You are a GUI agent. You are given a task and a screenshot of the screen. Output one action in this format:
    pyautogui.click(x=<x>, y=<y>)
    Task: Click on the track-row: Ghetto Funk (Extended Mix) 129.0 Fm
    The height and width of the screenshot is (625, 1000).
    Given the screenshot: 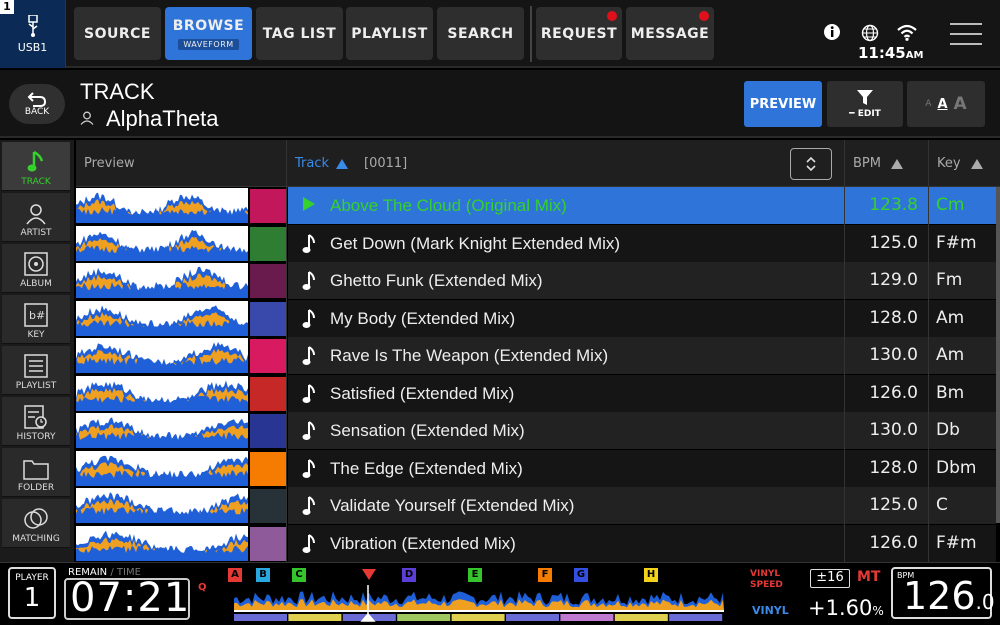 What is the action you would take?
    pyautogui.click(x=536, y=280)
    